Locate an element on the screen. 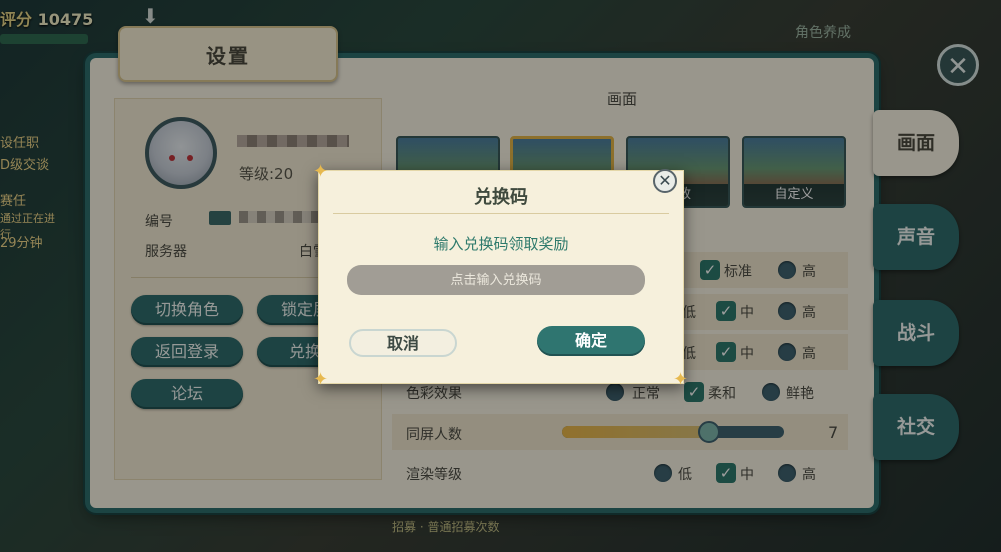  dialog-title: 兑换码 is located at coordinates (501, 197).